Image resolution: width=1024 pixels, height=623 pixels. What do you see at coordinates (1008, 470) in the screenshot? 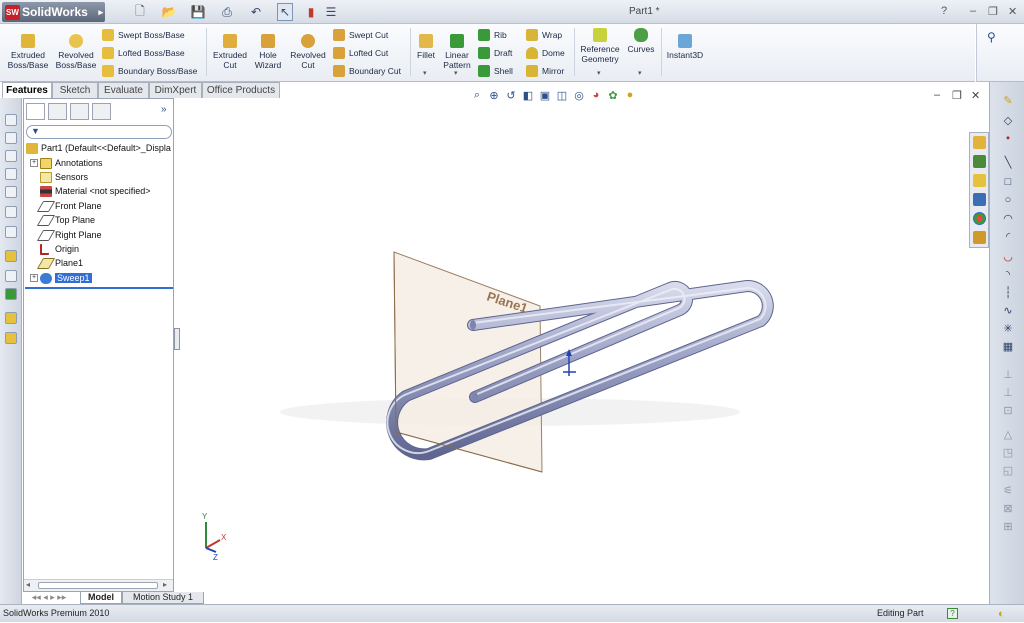
I see `rotate-icon: ◱` at bounding box center [1008, 470].